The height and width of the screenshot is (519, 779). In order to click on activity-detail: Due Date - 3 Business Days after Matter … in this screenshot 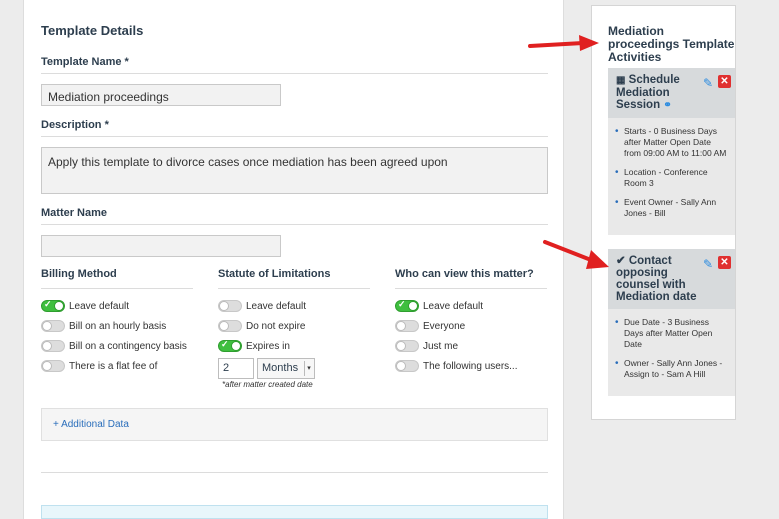, I will do `click(670, 333)`.